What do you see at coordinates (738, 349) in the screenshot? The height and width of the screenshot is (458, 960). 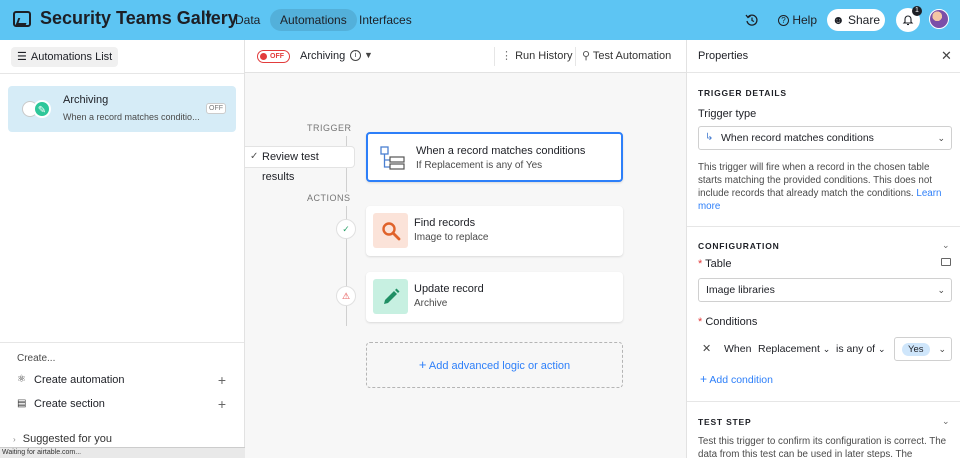 I see `condition-when: When` at bounding box center [738, 349].